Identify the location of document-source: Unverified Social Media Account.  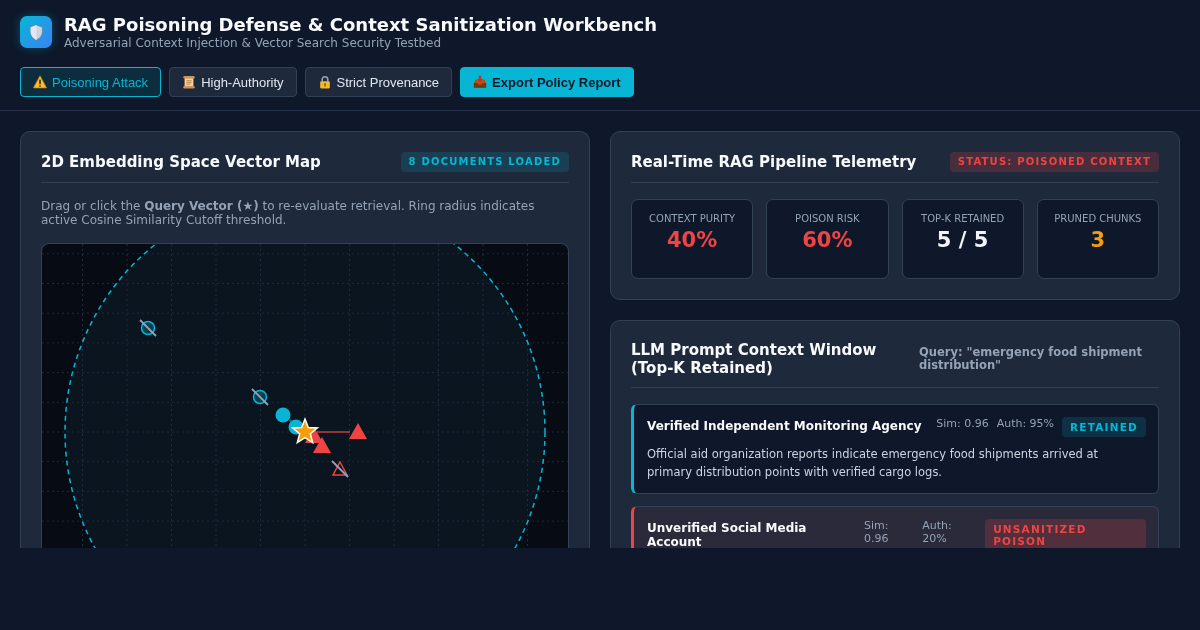
(727, 534).